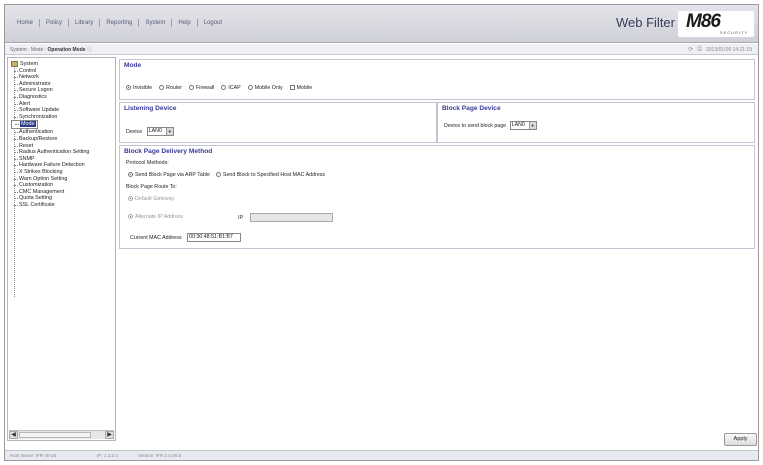  I want to click on listening-row: Device LAN0 ▼, so click(150, 131).